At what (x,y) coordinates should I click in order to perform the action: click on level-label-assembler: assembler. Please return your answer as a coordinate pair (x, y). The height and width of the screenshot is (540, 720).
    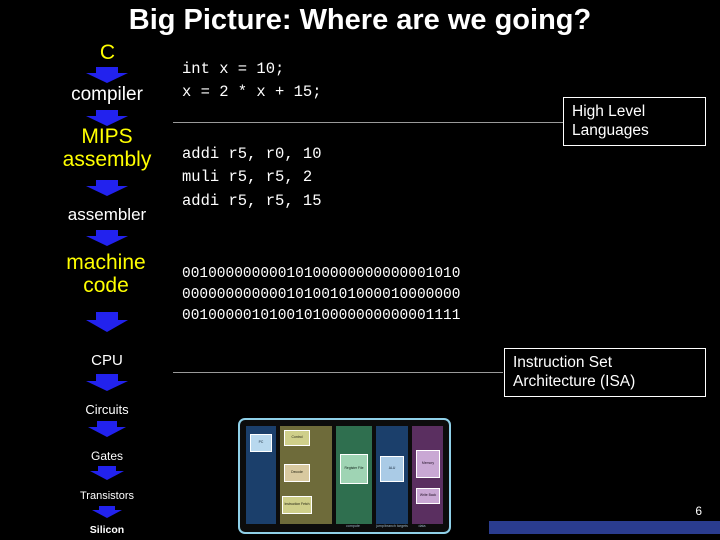
    Looking at the image, I should click on (107, 214).